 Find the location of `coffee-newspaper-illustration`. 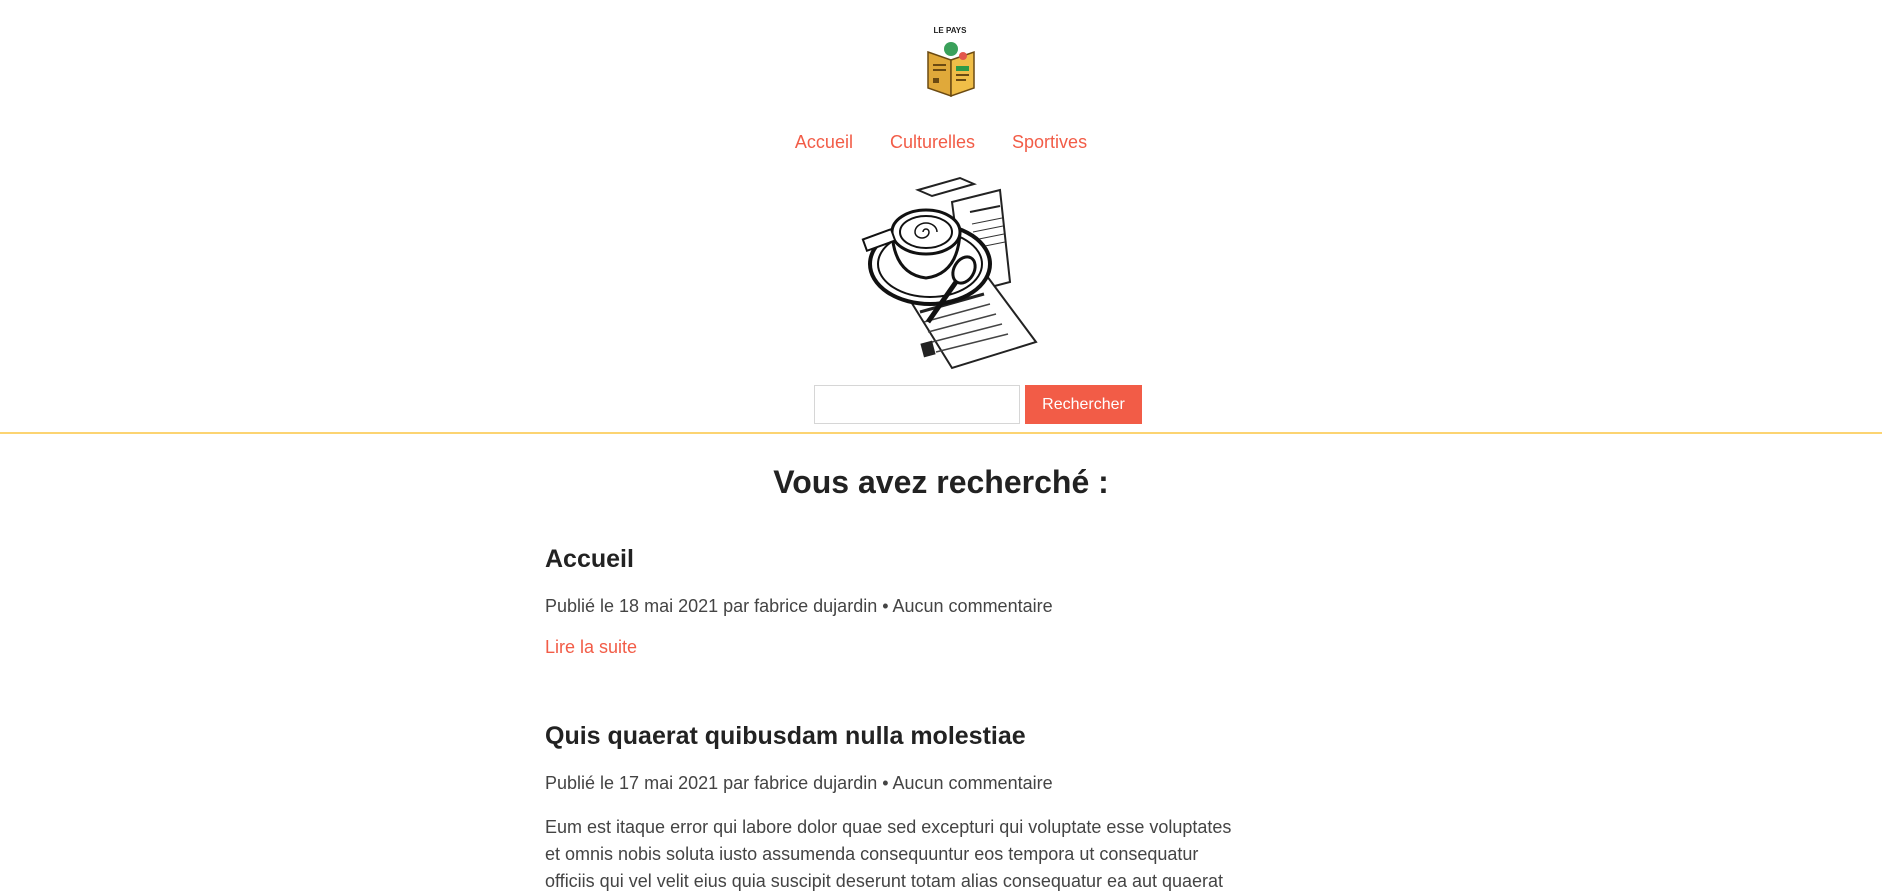

coffee-newspaper-illustration is located at coordinates (950, 272).